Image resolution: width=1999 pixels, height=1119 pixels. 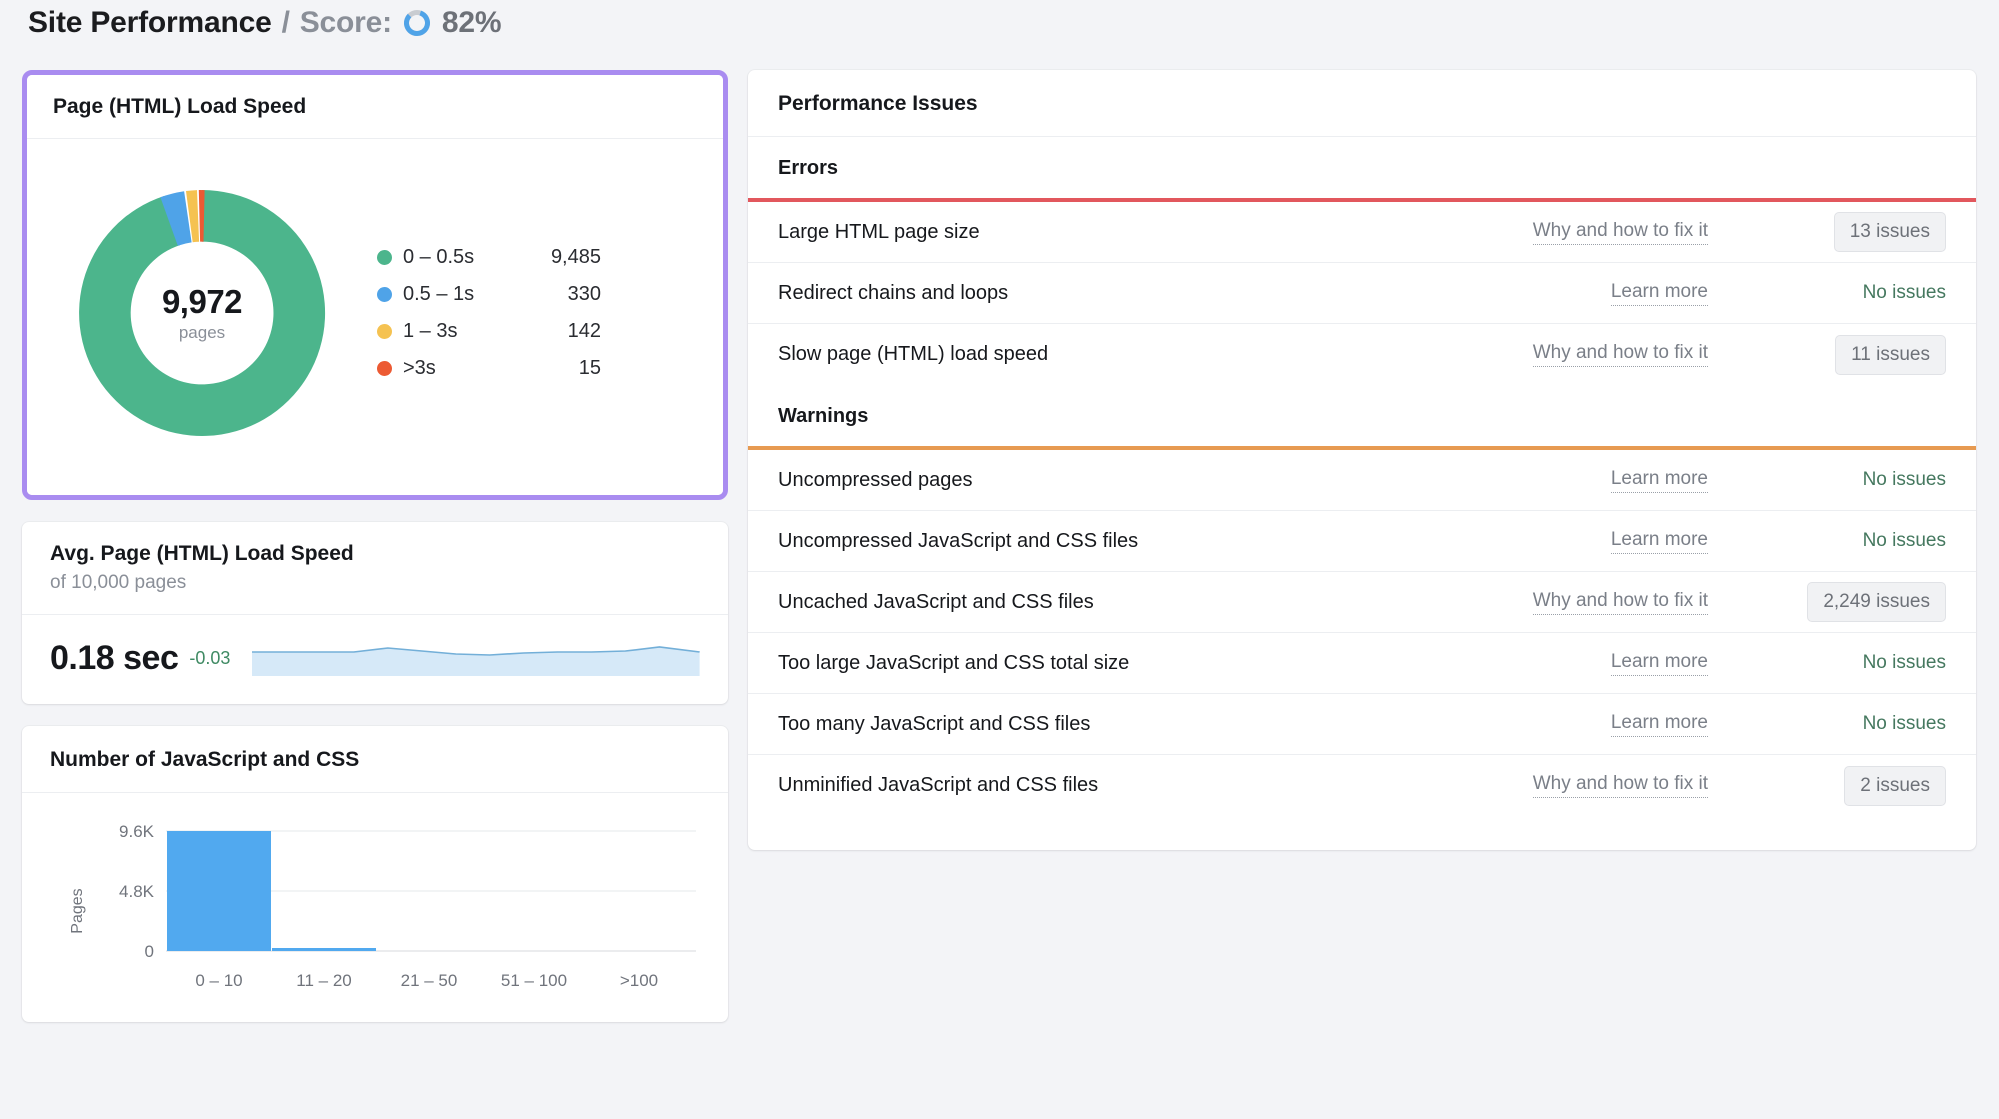 I want to click on issue-name: Uncached JavaScript and CSS files, so click(x=936, y=601).